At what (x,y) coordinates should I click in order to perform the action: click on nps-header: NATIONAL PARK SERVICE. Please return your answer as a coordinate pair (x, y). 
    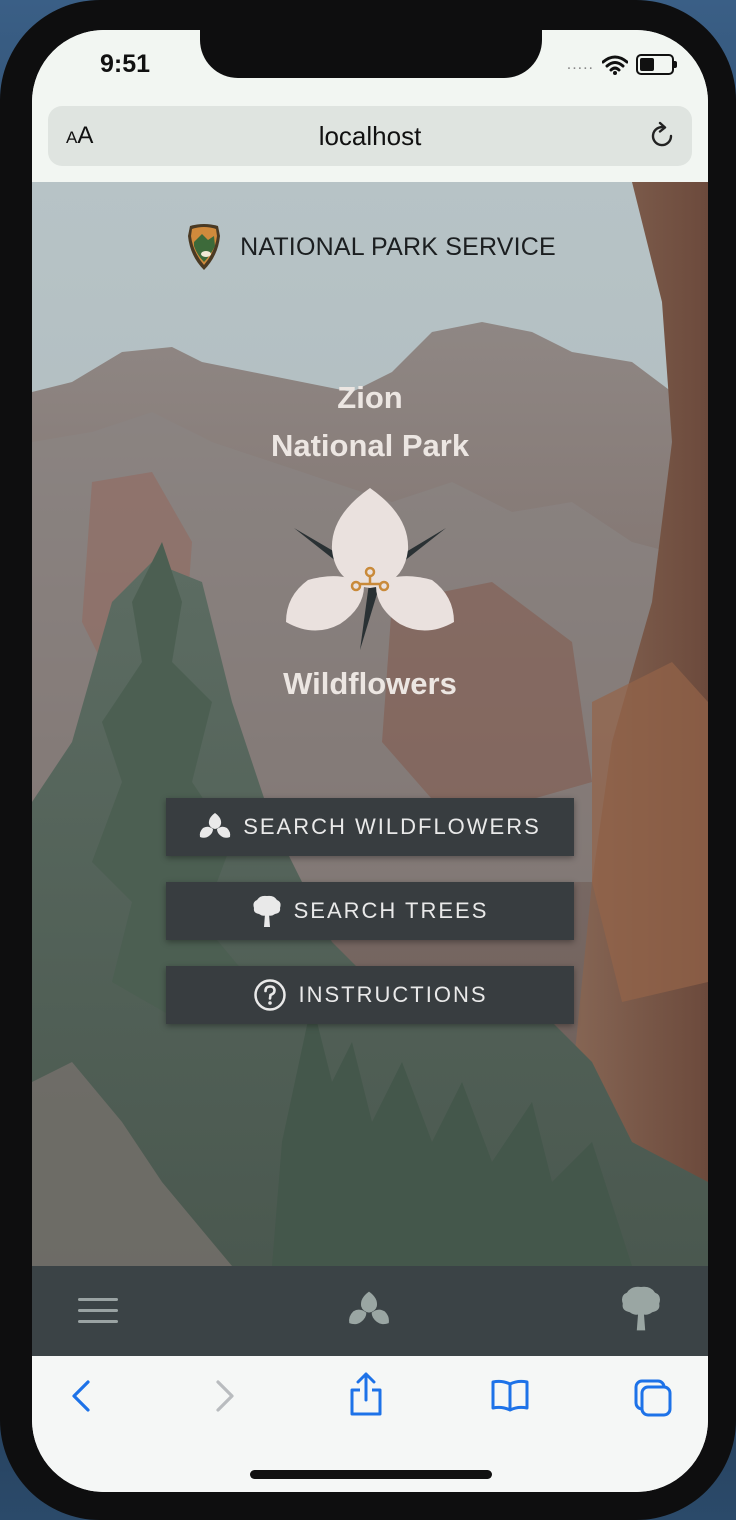
    Looking at the image, I should click on (370, 247).